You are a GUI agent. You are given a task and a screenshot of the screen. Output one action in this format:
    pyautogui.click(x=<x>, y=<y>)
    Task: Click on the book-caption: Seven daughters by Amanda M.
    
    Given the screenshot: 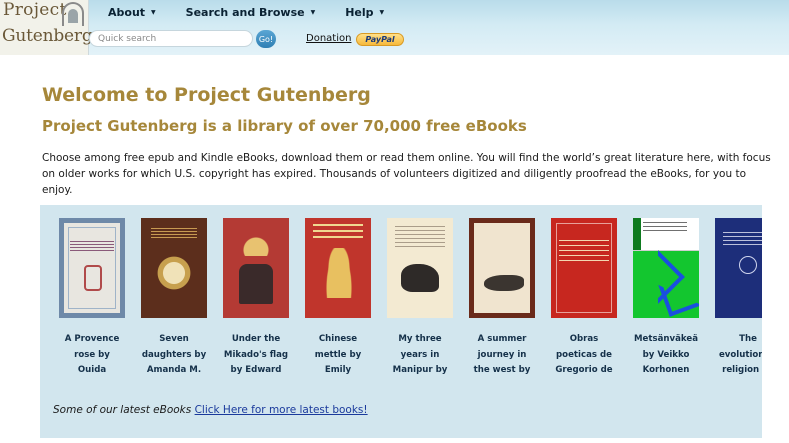 What is the action you would take?
    pyautogui.click(x=174, y=355)
    